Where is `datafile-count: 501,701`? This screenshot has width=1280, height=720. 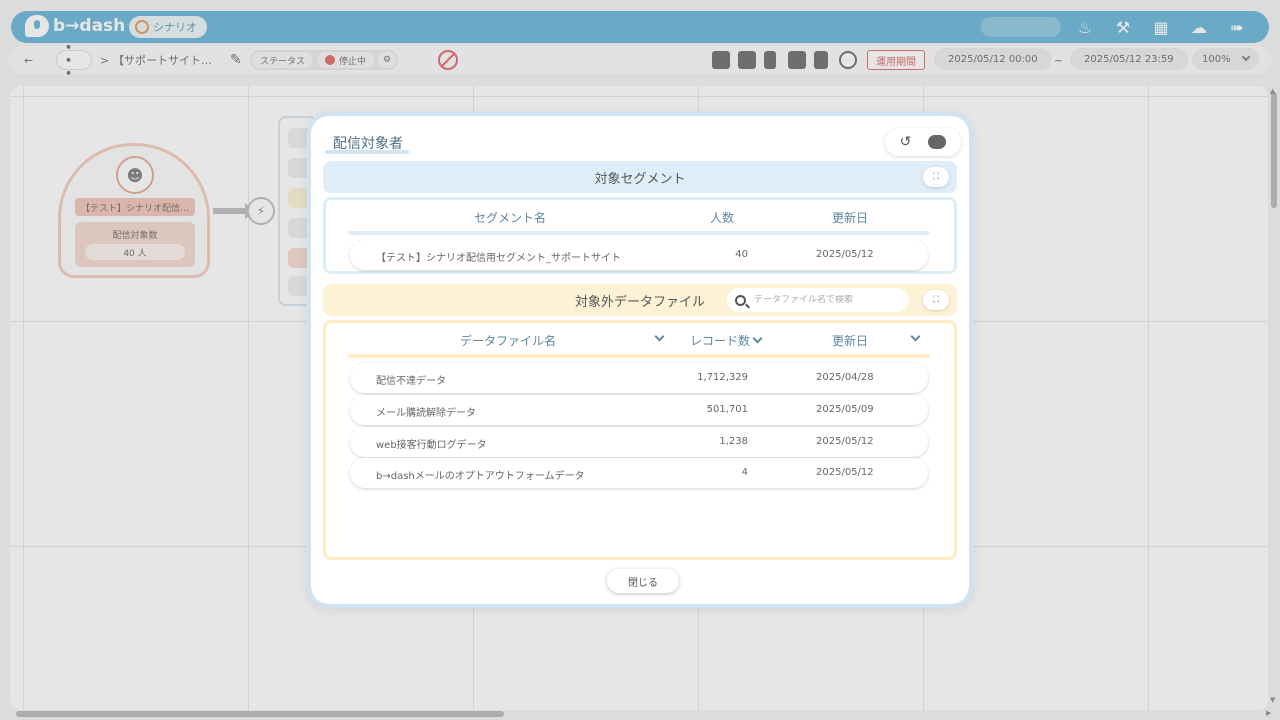 datafile-count: 501,701 is located at coordinates (727, 409).